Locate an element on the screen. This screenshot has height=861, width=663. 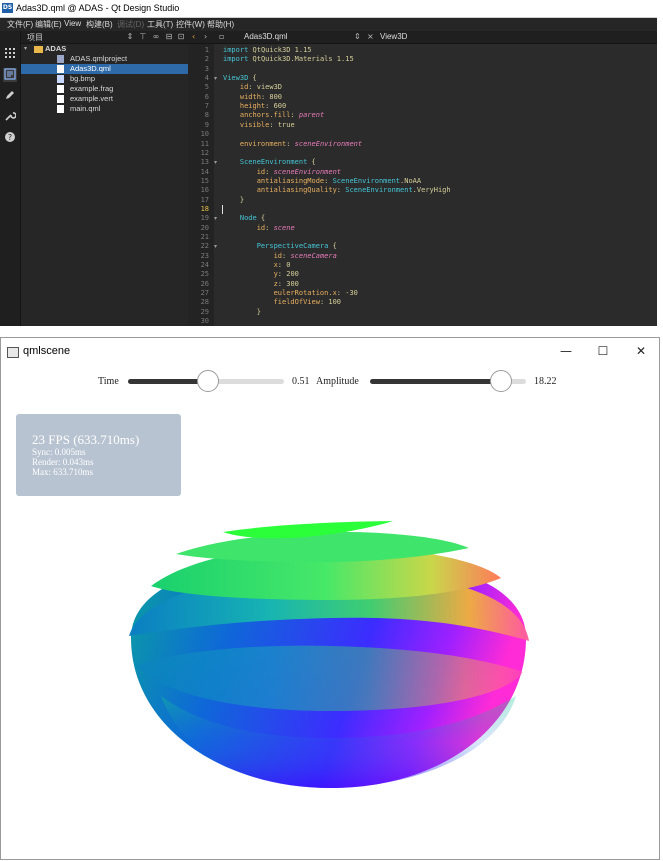
image-file-icon is located at coordinates (60, 79).